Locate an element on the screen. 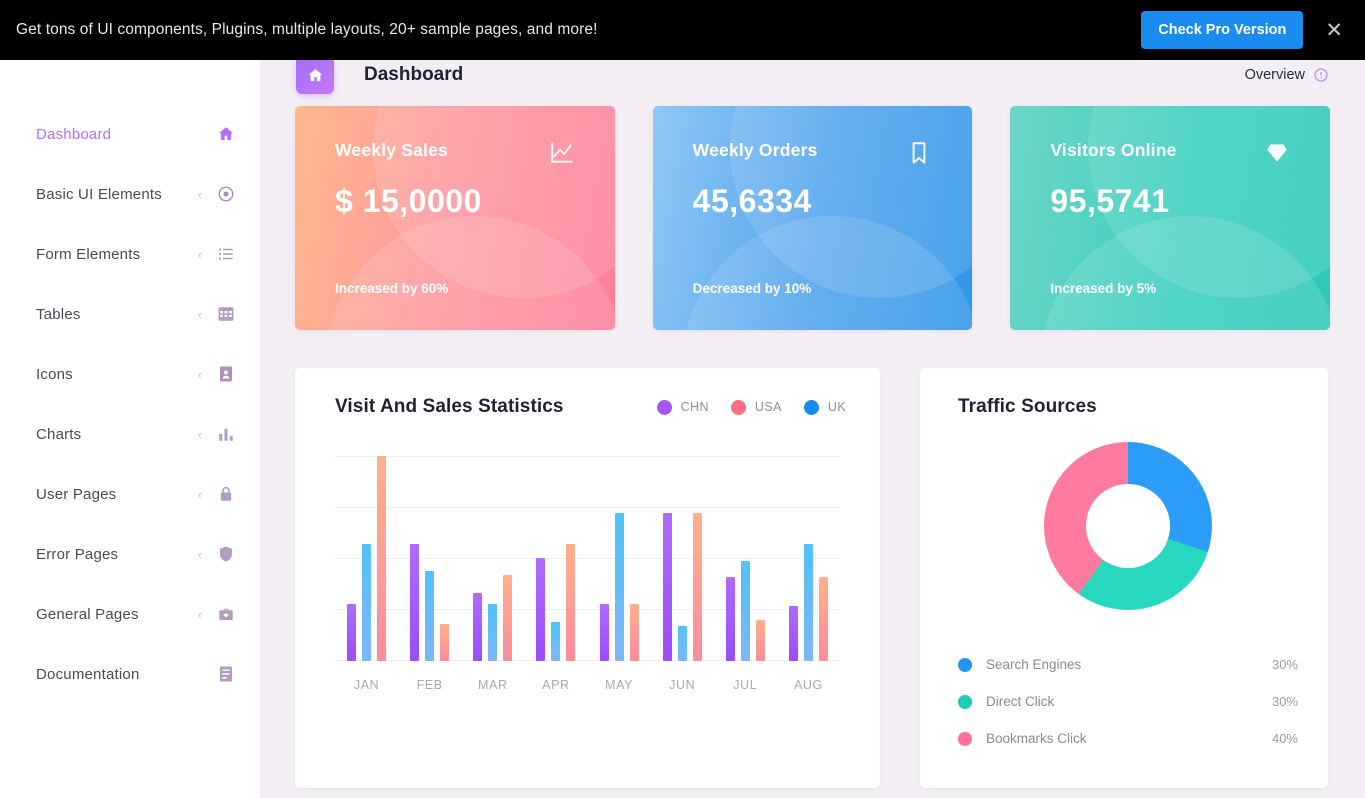 The width and height of the screenshot is (1365, 798). sidebar-item-form-elements: Form Elements ‹ is located at coordinates (130, 254).